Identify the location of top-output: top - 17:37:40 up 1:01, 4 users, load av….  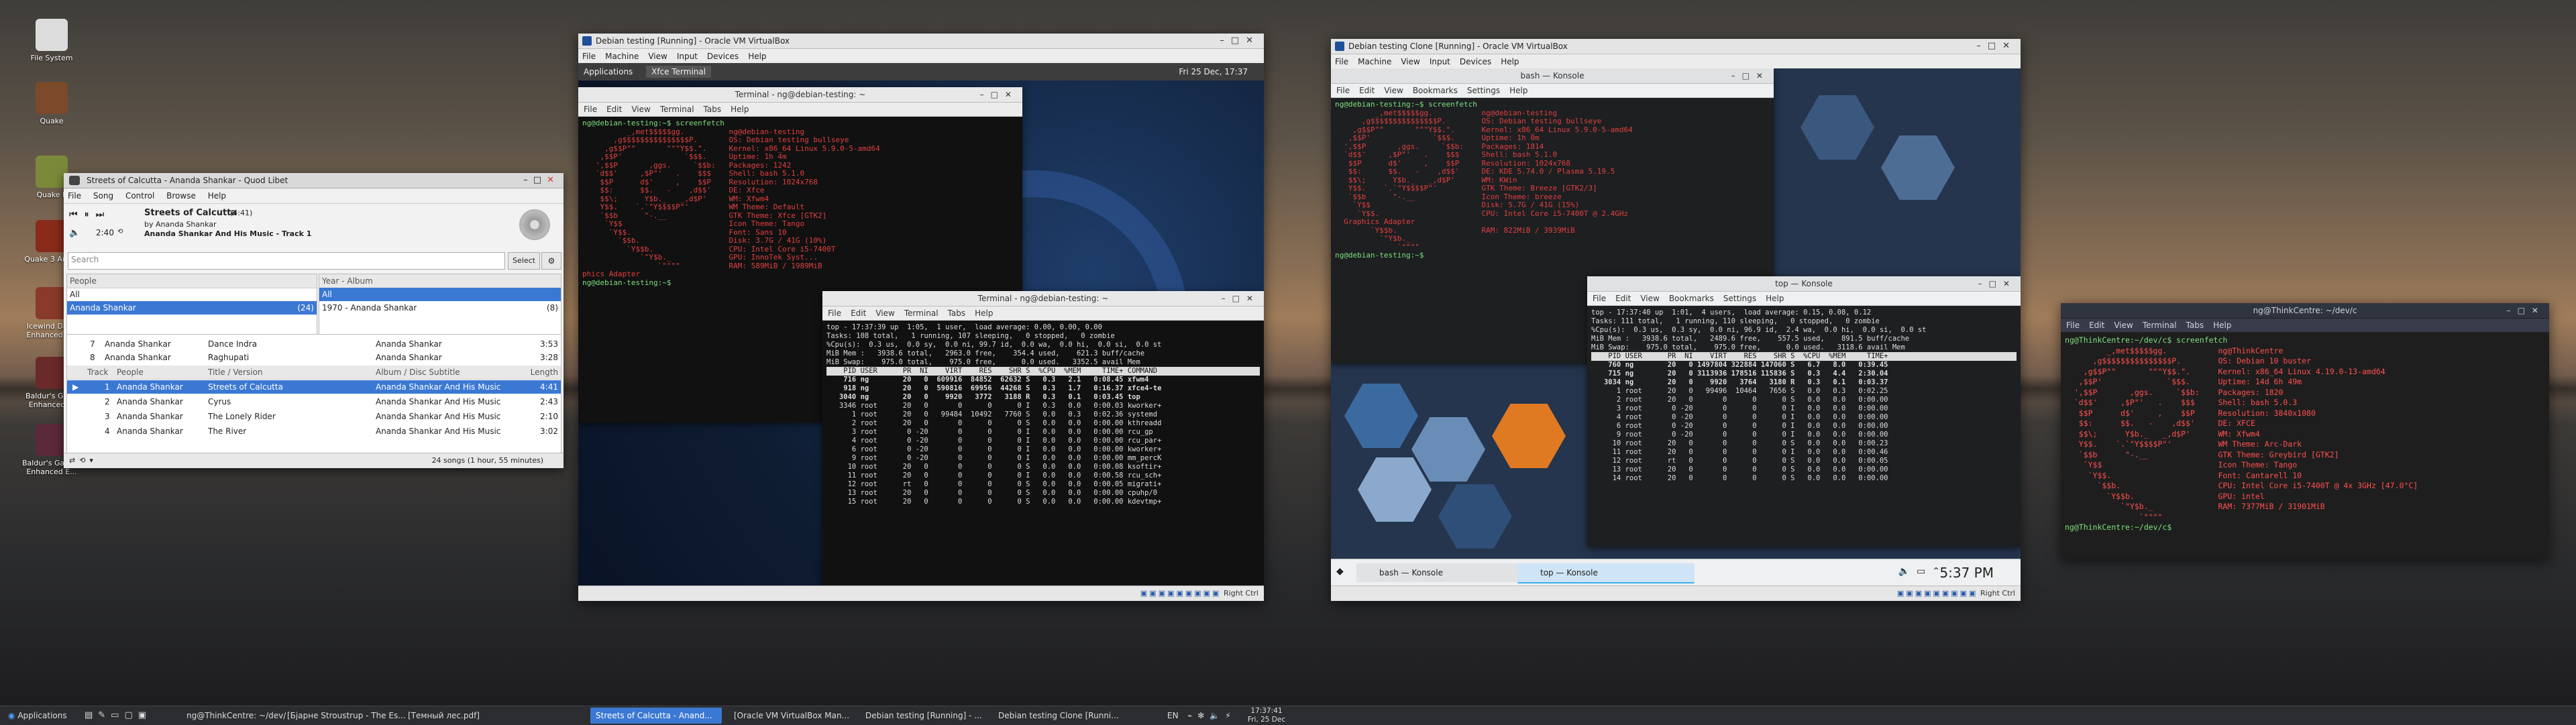
(1804, 396).